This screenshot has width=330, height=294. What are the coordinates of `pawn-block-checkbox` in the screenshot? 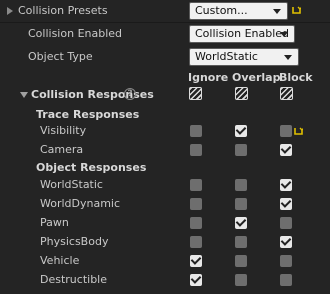 It's located at (286, 223).